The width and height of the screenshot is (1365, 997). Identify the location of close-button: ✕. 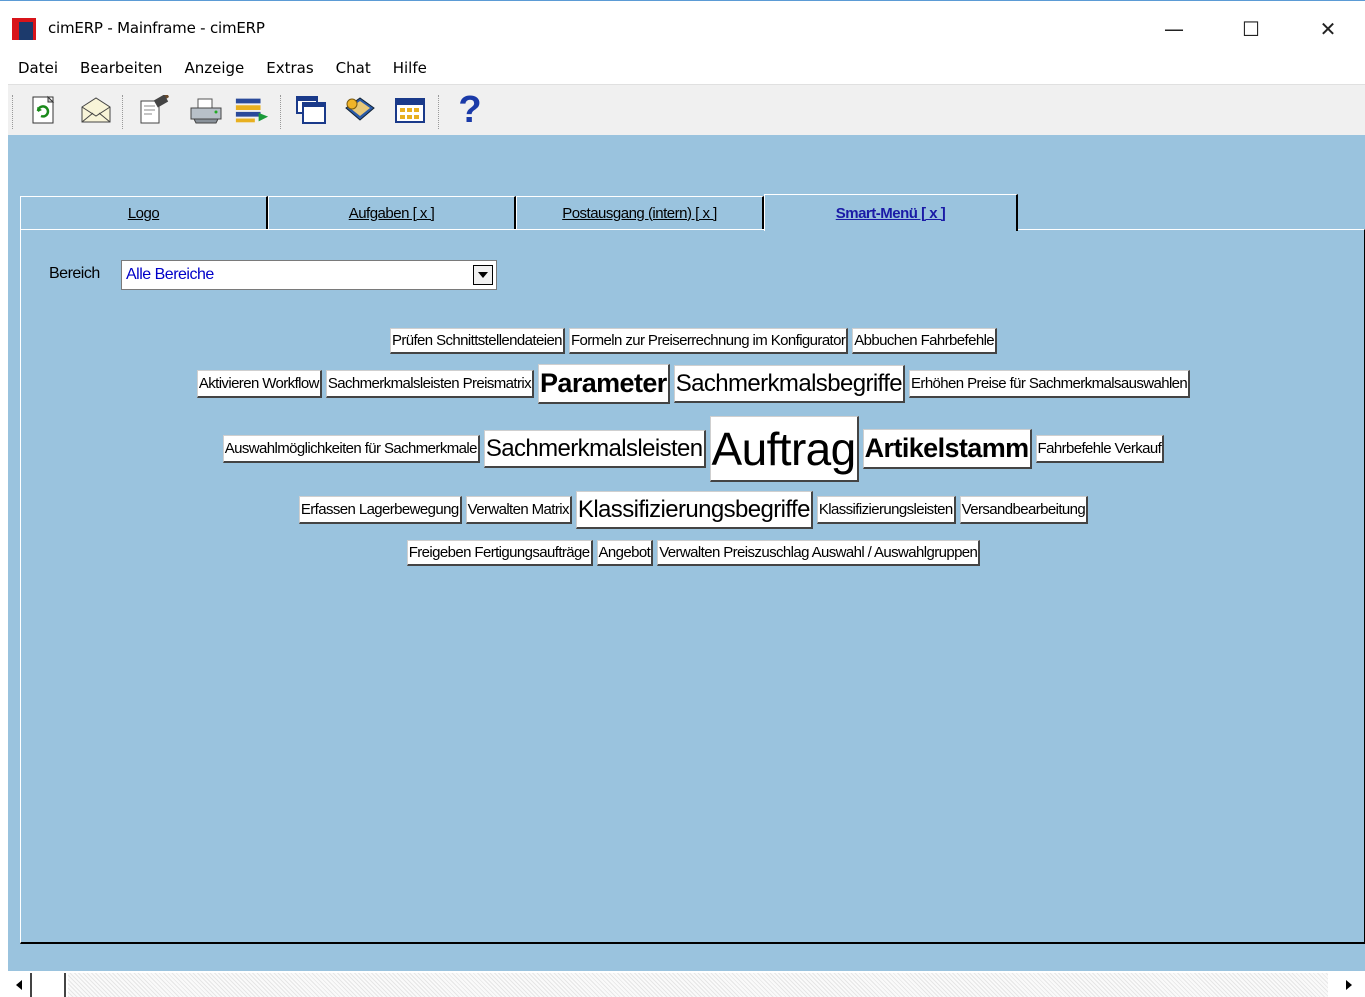
(1328, 29).